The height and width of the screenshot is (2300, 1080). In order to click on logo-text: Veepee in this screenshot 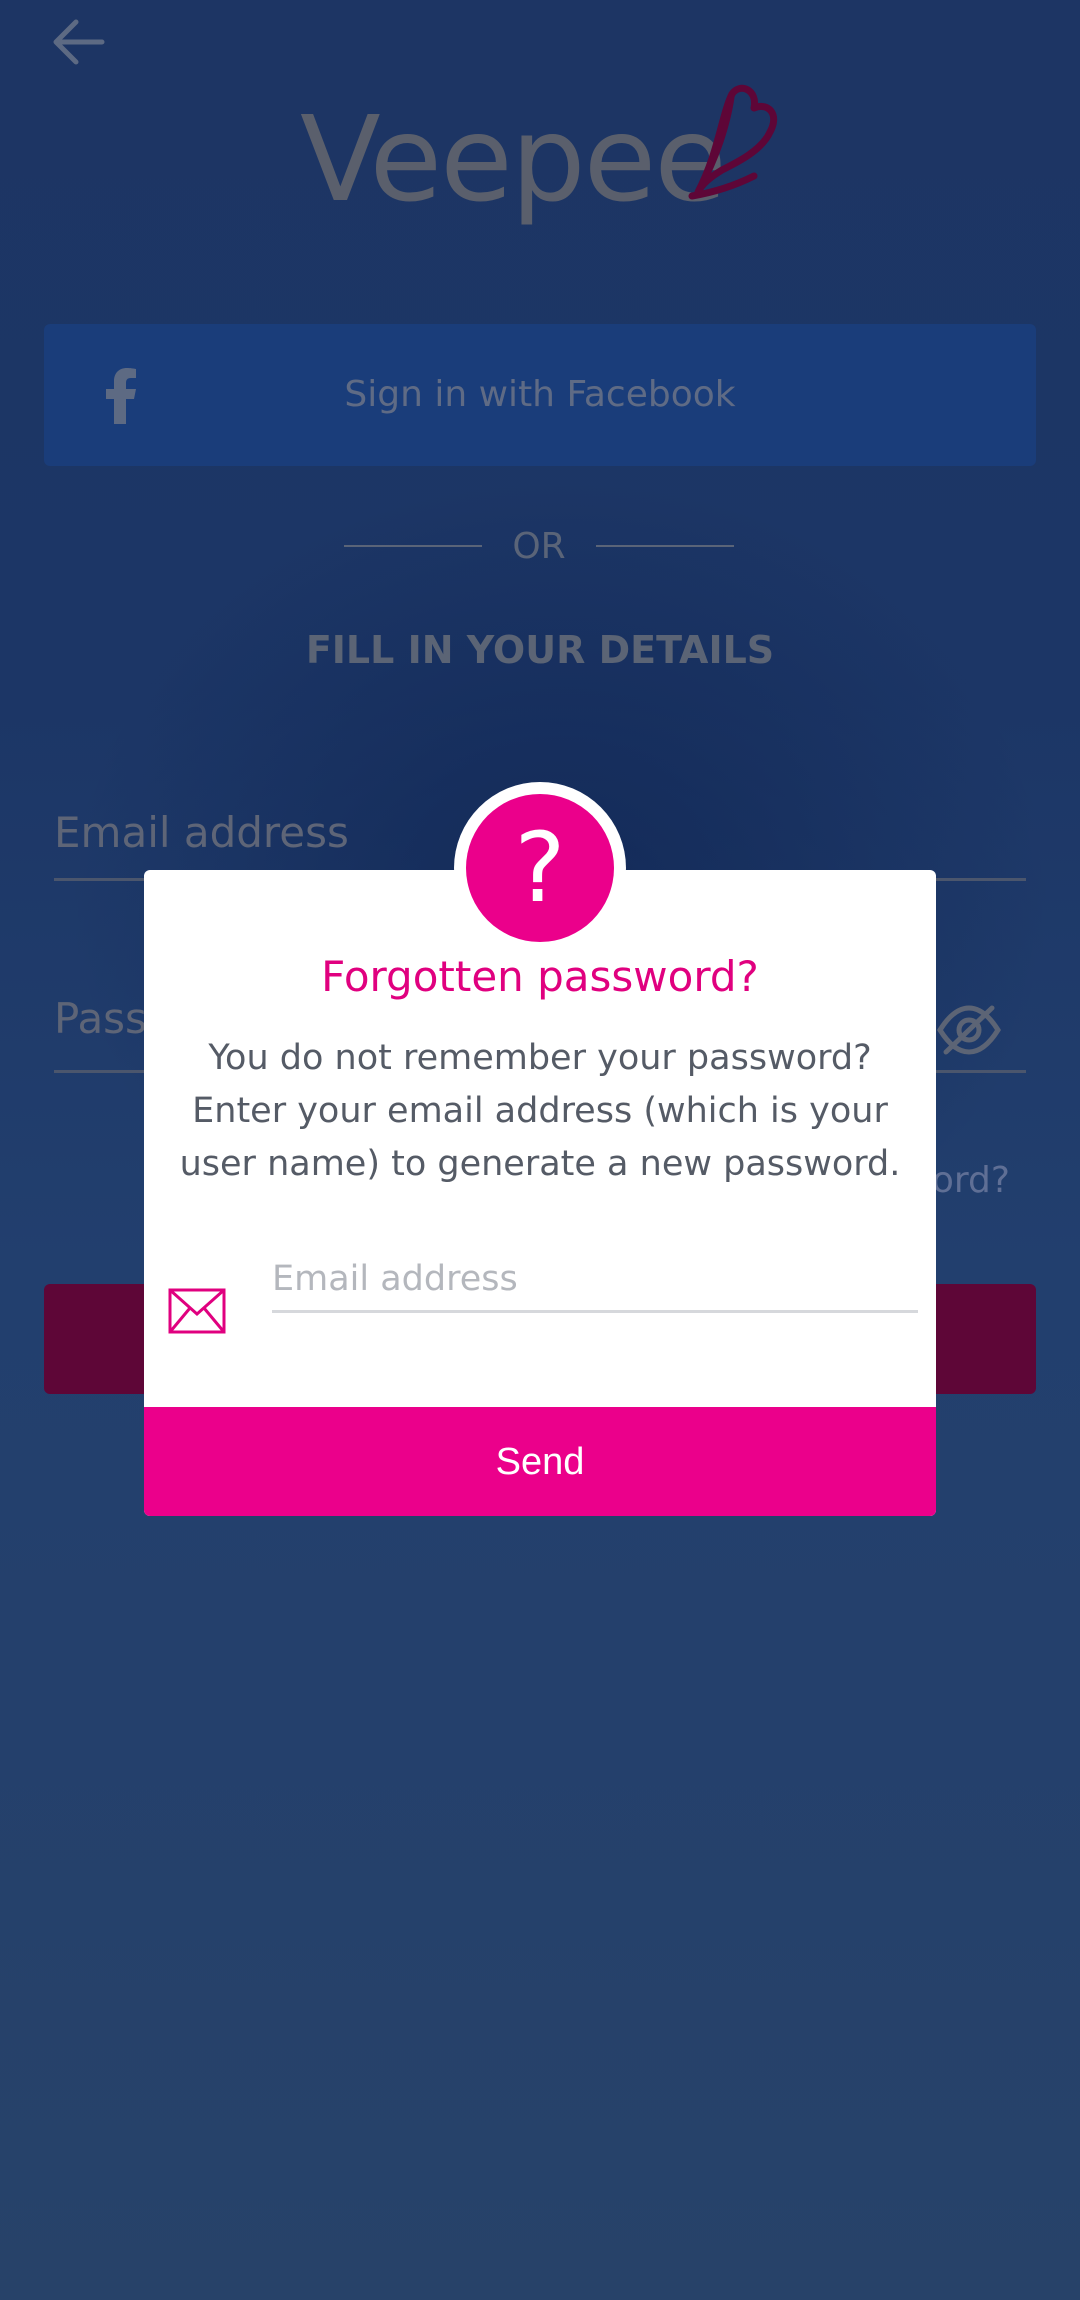, I will do `click(513, 159)`.